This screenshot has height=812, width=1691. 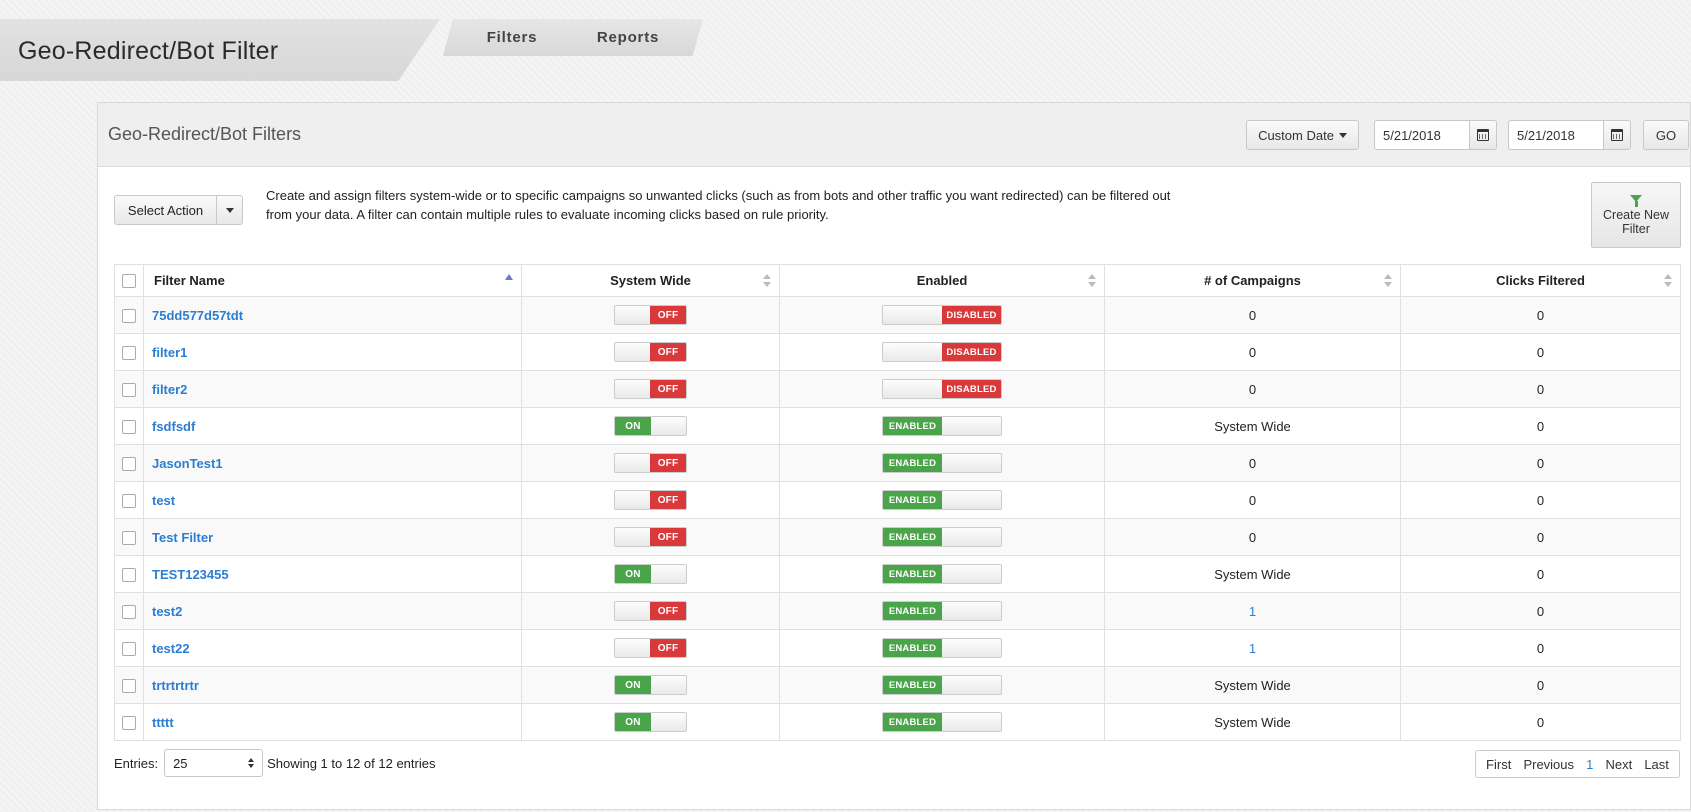 What do you see at coordinates (171, 648) in the screenshot?
I see `filter-name-link: test22` at bounding box center [171, 648].